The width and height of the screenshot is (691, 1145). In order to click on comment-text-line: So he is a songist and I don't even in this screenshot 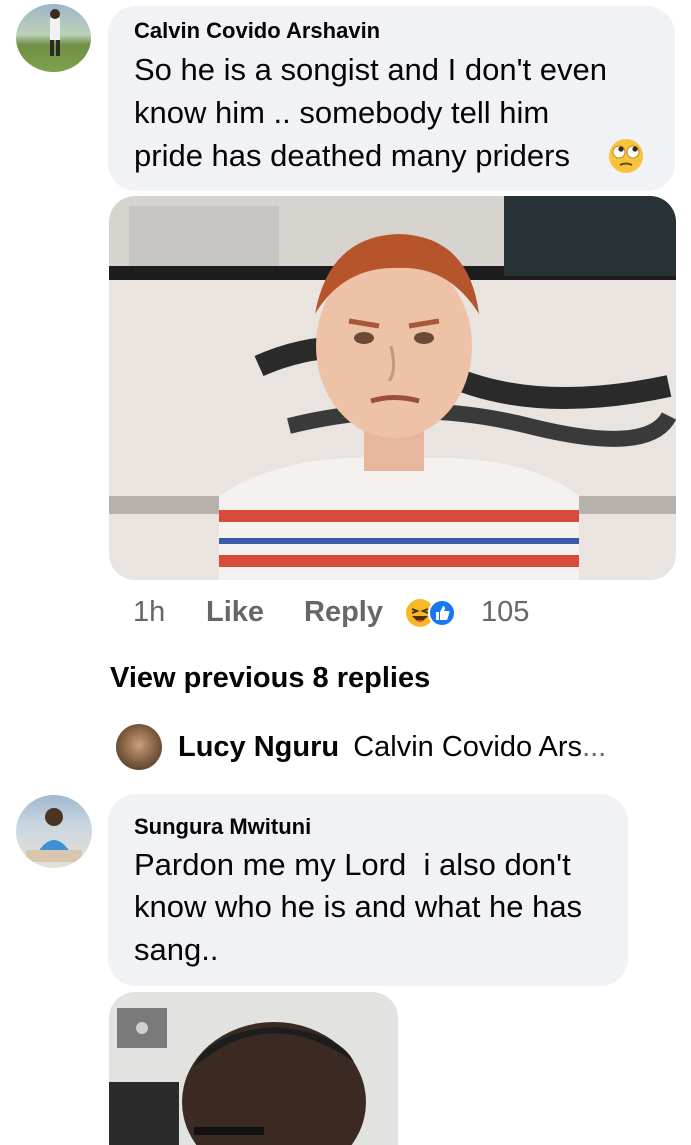, I will do `click(370, 69)`.